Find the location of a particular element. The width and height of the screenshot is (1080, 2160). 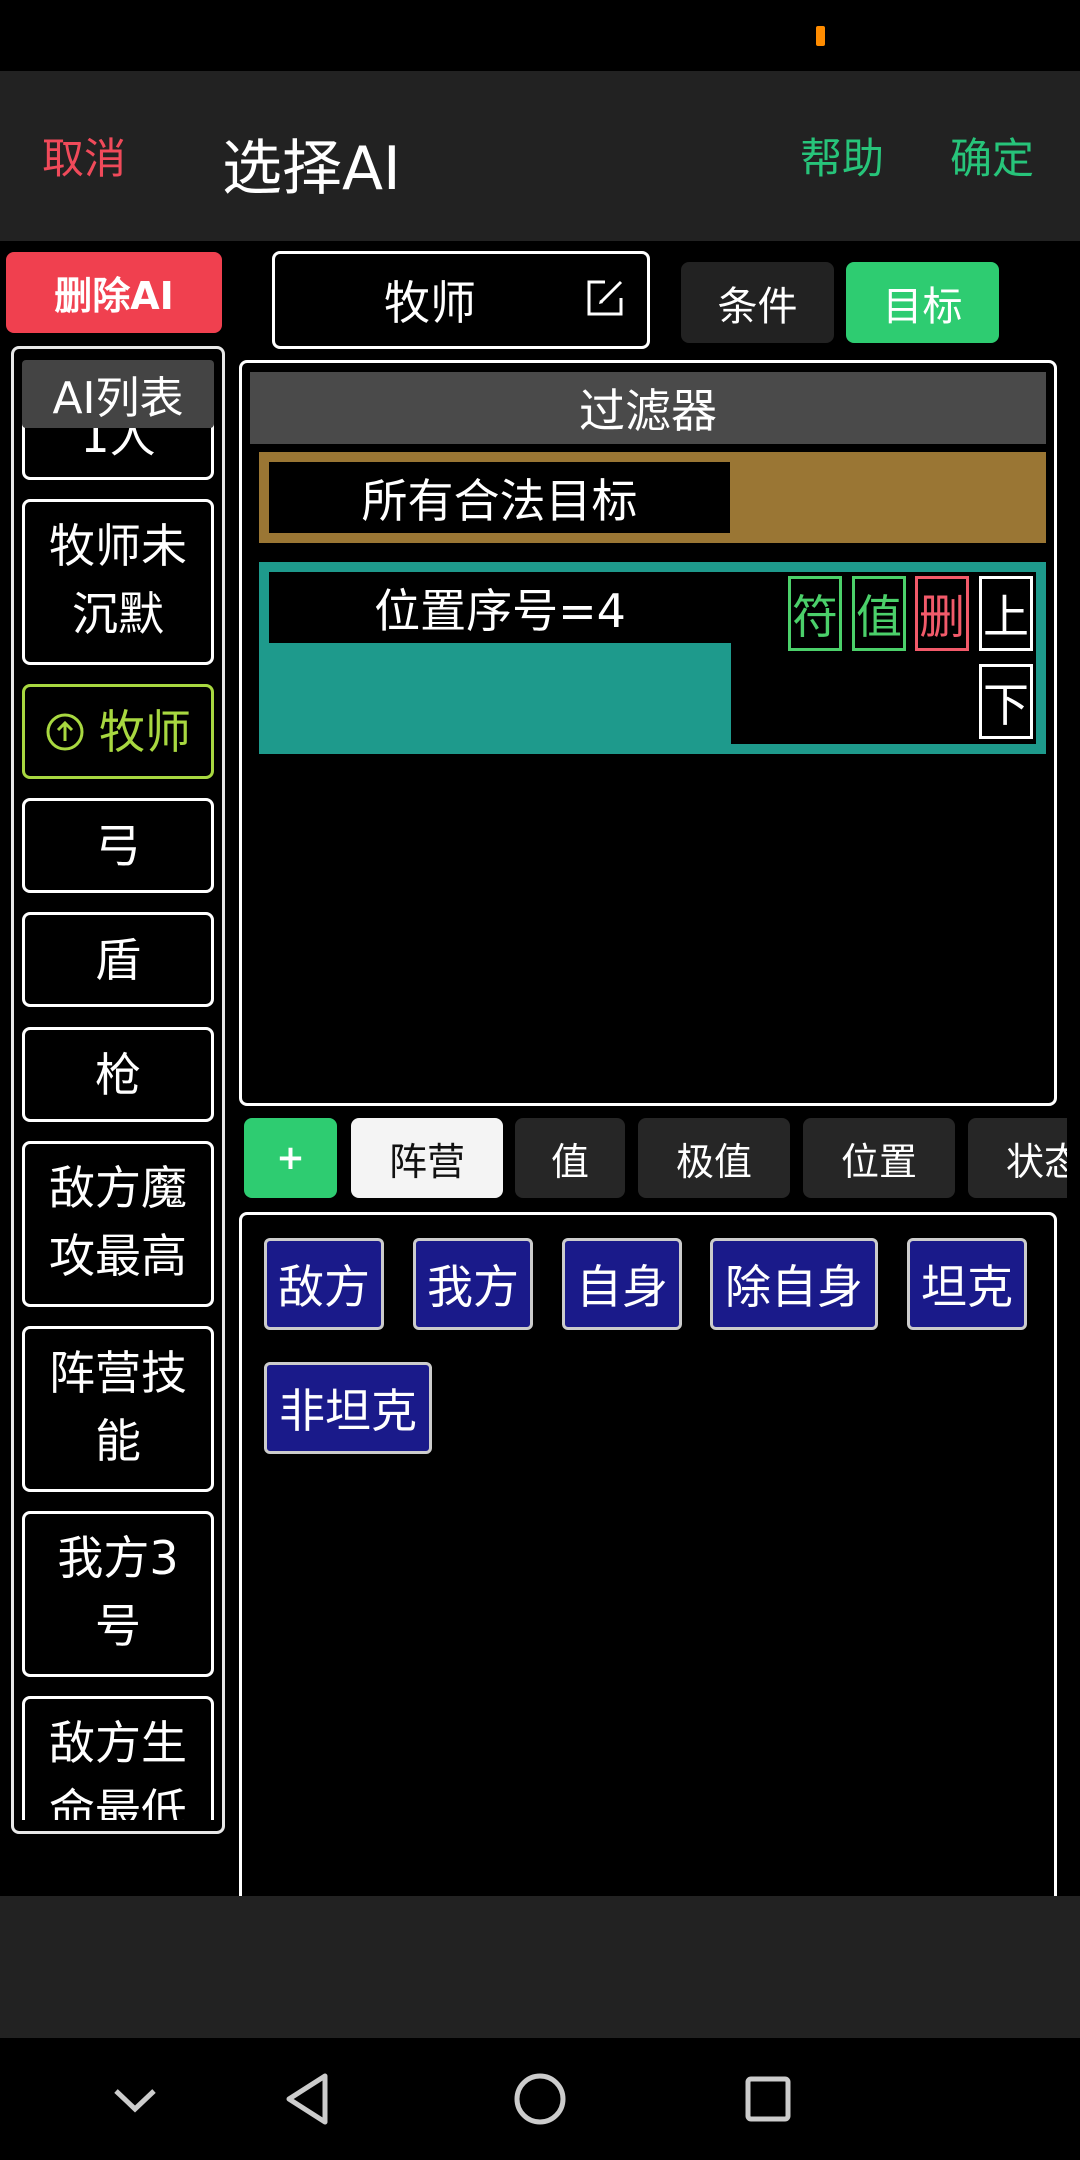

ai-item-label: 牧师未 is located at coordinates (118, 546).